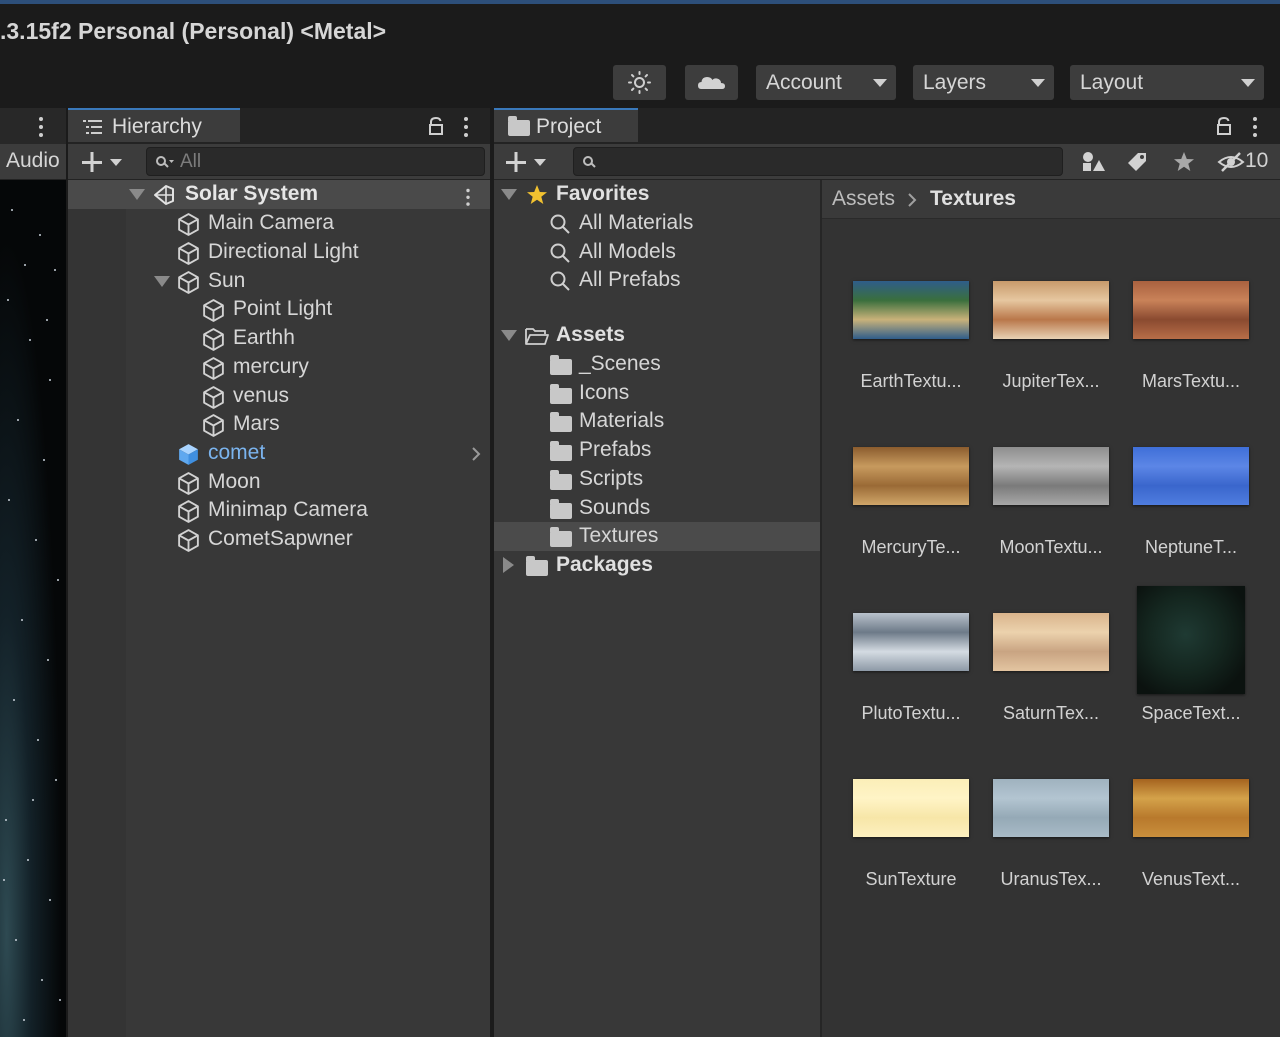 Image resolution: width=1280 pixels, height=1037 pixels. Describe the element at coordinates (983, 82) in the screenshot. I see `layers-dropdown: Layers` at that location.